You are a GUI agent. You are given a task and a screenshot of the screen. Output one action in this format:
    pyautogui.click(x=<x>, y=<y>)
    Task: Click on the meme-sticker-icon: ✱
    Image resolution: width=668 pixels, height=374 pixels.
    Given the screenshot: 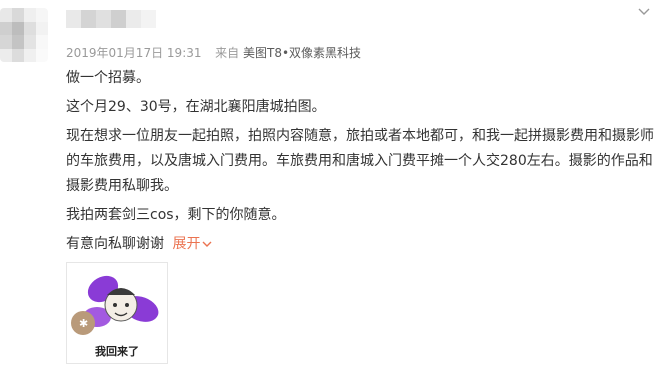 What is the action you would take?
    pyautogui.click(x=115, y=305)
    